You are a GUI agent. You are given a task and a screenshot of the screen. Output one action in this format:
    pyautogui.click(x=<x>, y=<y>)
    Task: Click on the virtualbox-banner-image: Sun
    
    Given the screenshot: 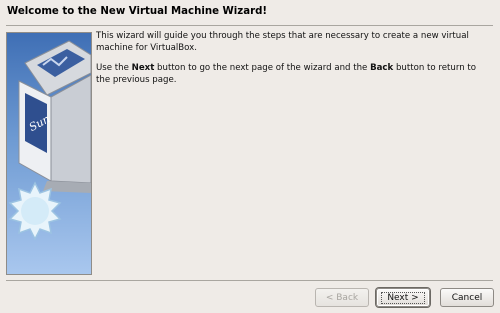 What is the action you would take?
    pyautogui.click(x=49, y=153)
    